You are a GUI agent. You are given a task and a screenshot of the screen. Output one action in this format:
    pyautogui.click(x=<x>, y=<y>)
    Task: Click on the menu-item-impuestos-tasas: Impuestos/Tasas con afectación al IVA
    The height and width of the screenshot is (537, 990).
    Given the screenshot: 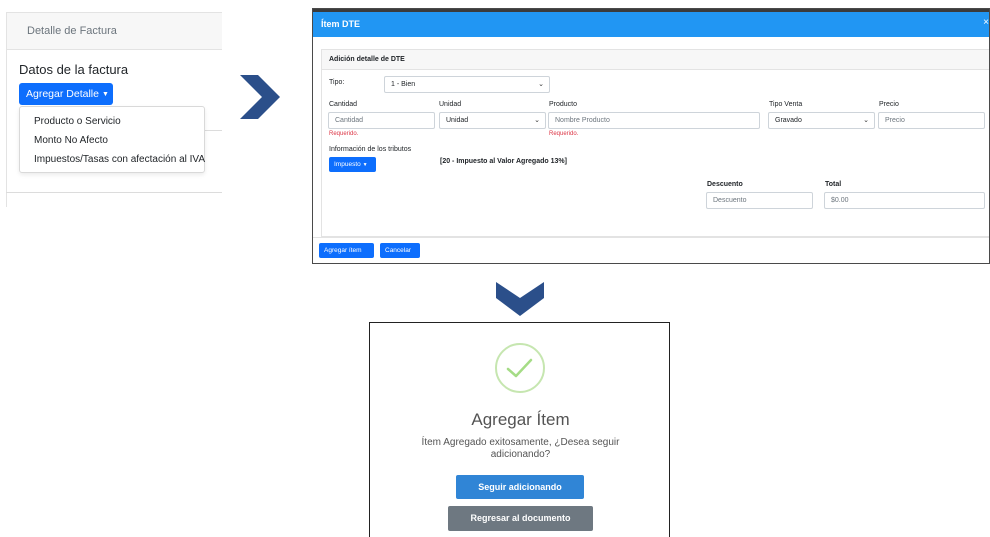 What is the action you would take?
    pyautogui.click(x=119, y=159)
    